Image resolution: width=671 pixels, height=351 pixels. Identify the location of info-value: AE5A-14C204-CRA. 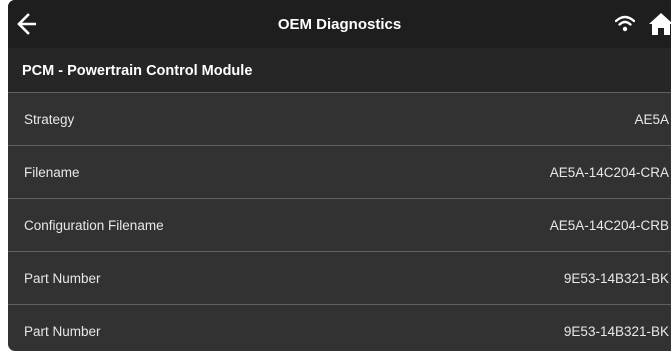
(609, 172).